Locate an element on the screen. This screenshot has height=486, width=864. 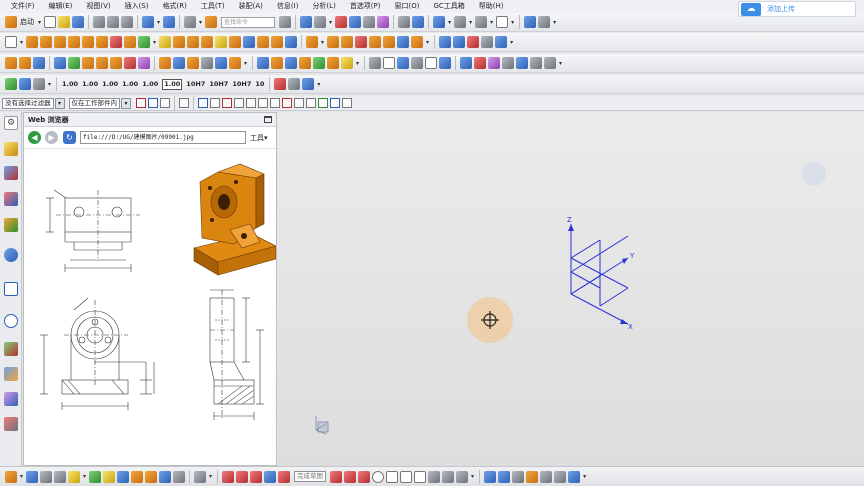
variational-sweep-icon is located at coordinates (179, 63).